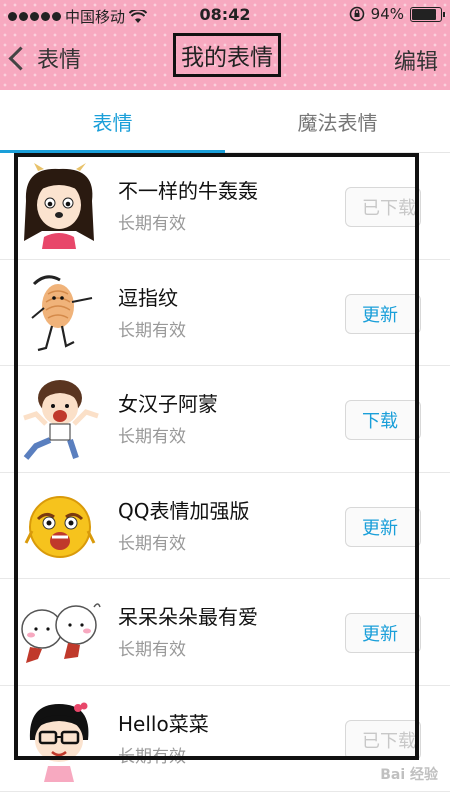  What do you see at coordinates (112, 121) in the screenshot?
I see `tab-emoticons: 表情` at bounding box center [112, 121].